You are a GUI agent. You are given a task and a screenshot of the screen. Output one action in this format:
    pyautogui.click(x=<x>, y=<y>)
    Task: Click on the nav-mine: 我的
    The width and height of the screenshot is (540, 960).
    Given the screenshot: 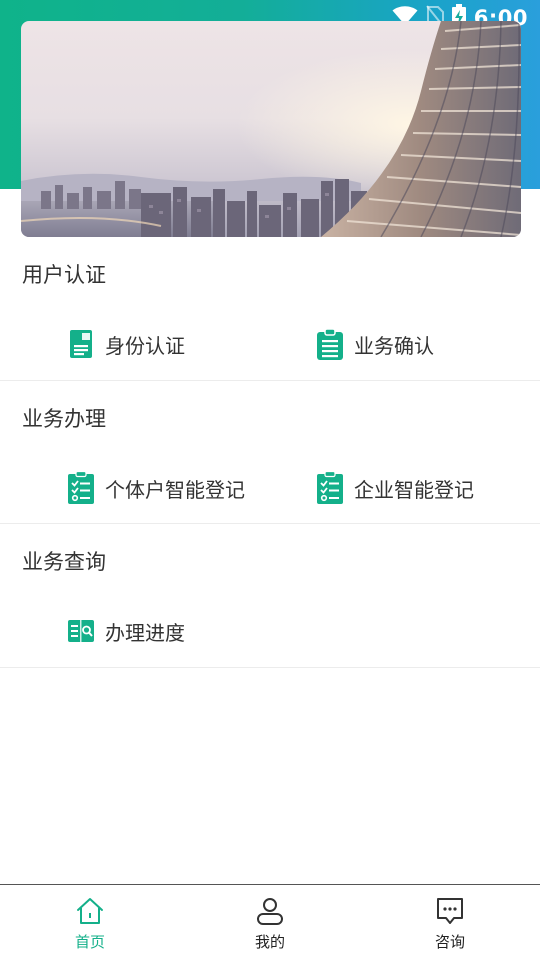 What is the action you would take?
    pyautogui.click(x=270, y=922)
    